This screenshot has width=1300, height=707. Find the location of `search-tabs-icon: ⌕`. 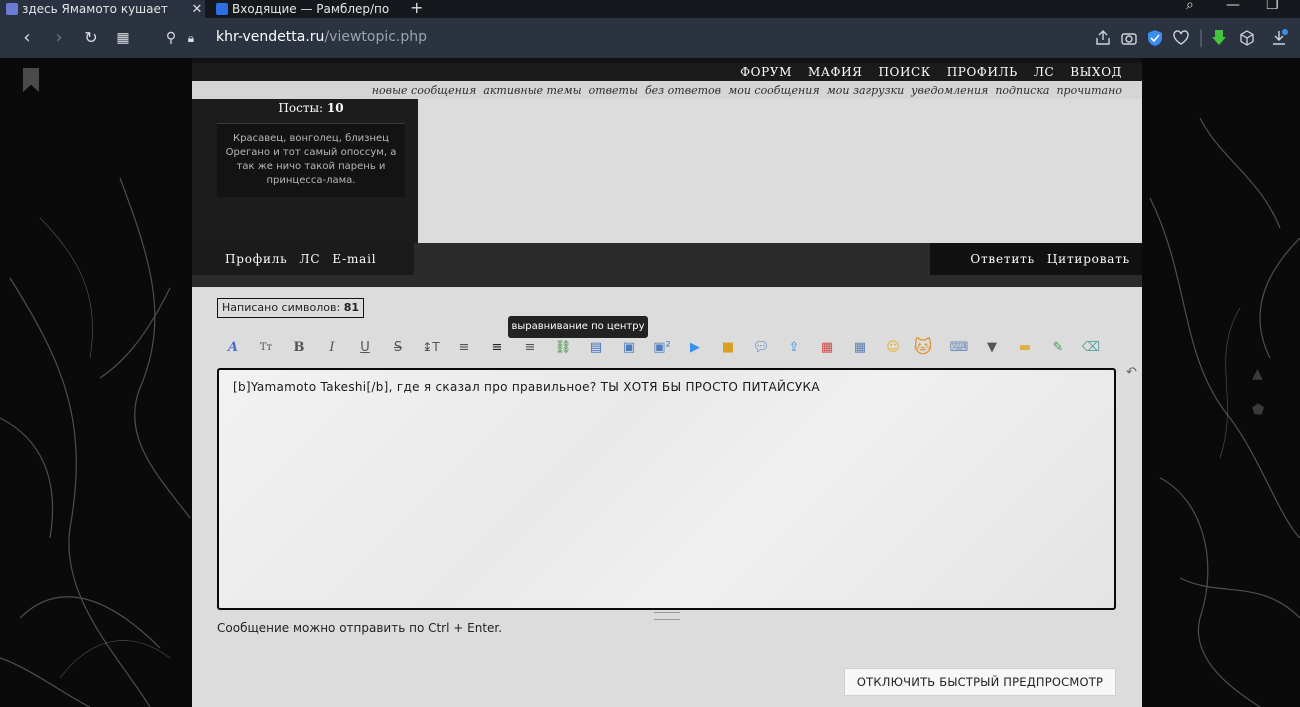

search-tabs-icon: ⌕ is located at coordinates (1190, 6).